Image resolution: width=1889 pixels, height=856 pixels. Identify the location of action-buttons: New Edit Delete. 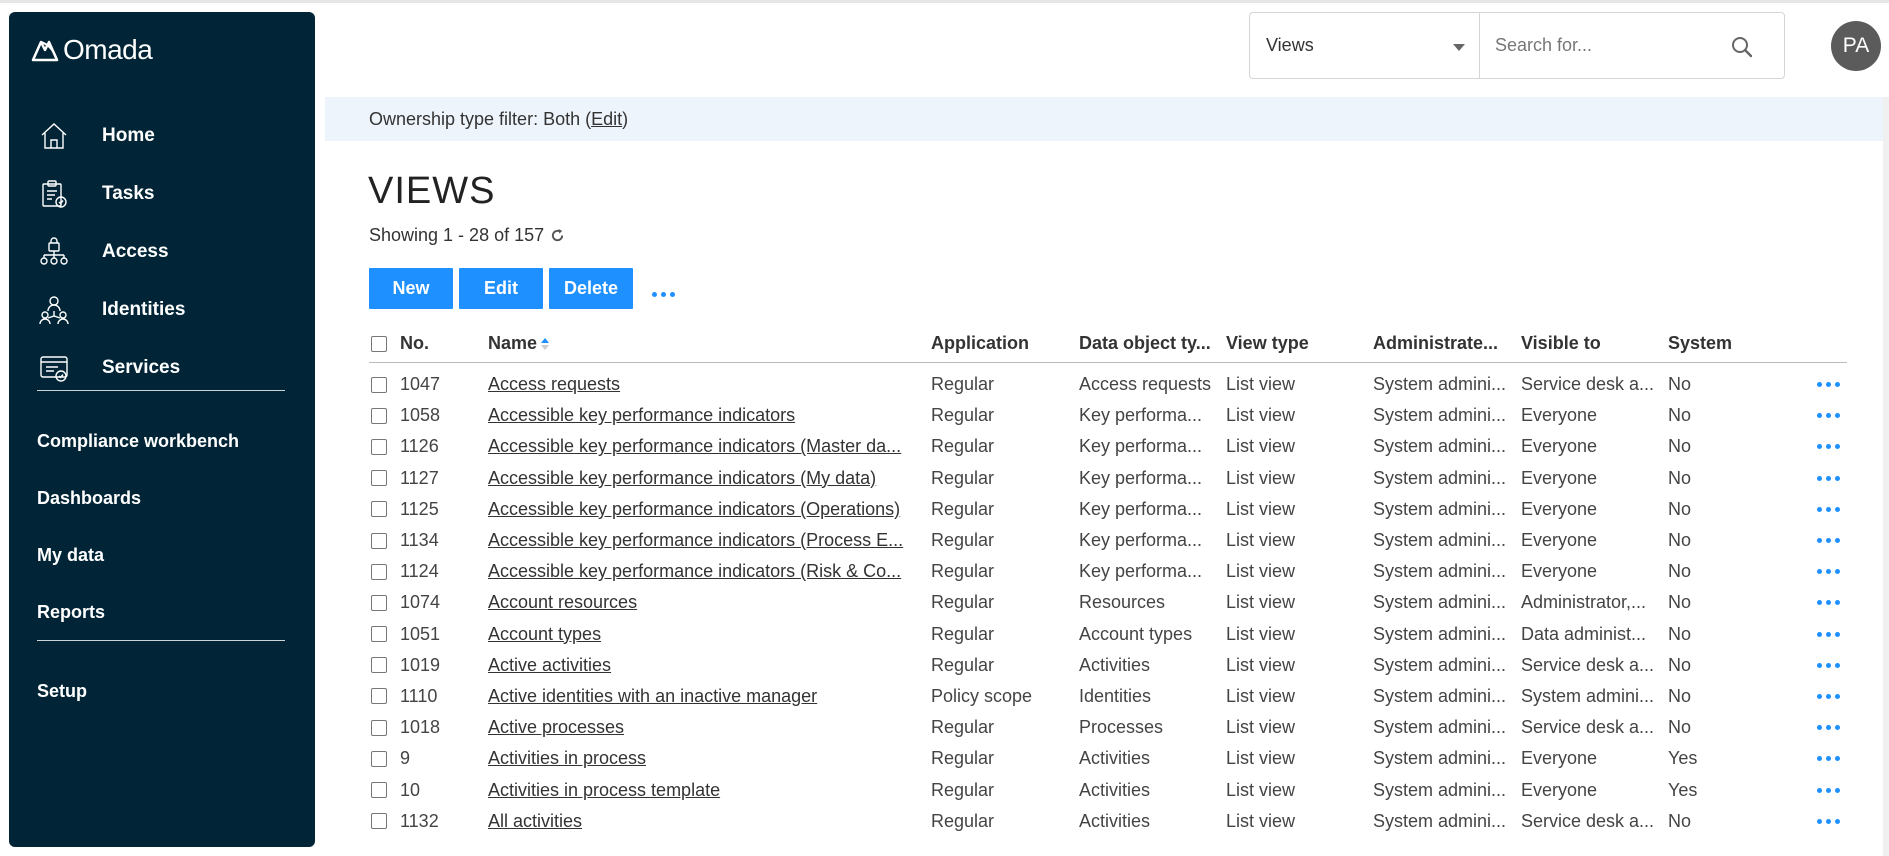
(501, 288).